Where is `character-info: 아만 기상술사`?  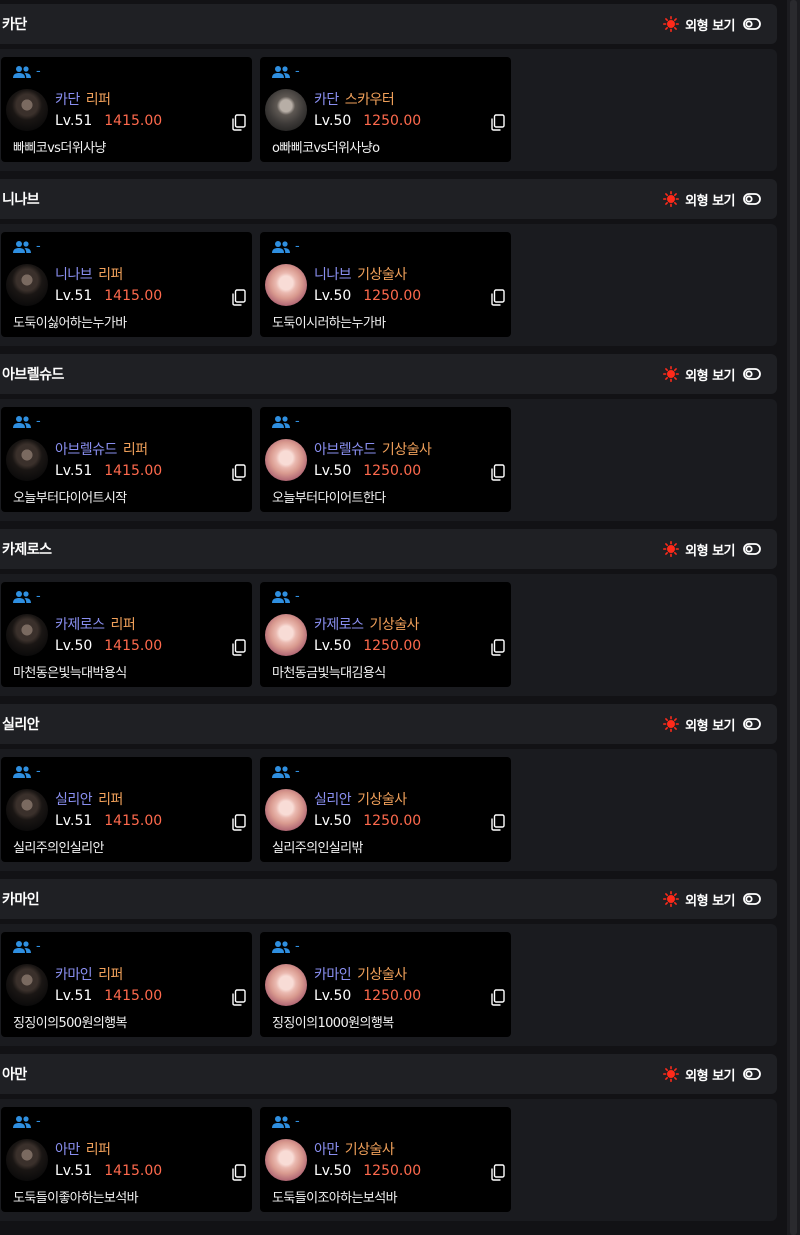
character-info: 아만 기상술사 is located at coordinates (354, 1149).